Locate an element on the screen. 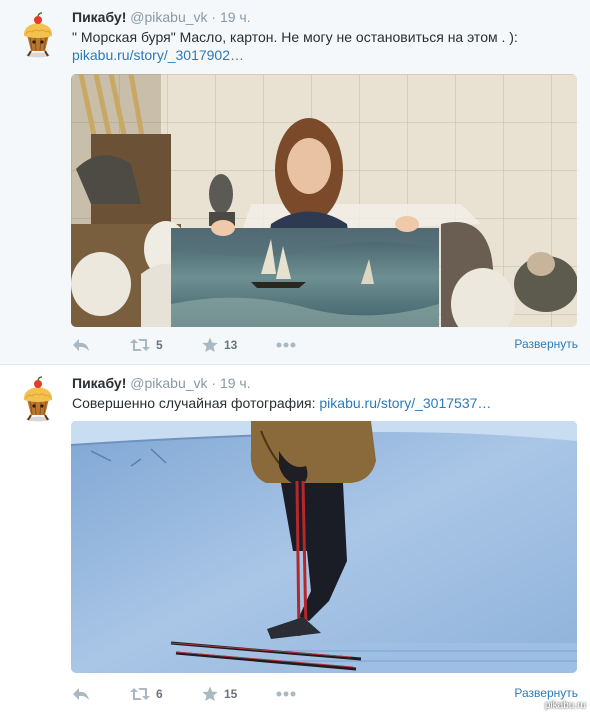 Image resolution: width=590 pixels, height=713 pixels. favorite-button: 13 is located at coordinates (219, 345).